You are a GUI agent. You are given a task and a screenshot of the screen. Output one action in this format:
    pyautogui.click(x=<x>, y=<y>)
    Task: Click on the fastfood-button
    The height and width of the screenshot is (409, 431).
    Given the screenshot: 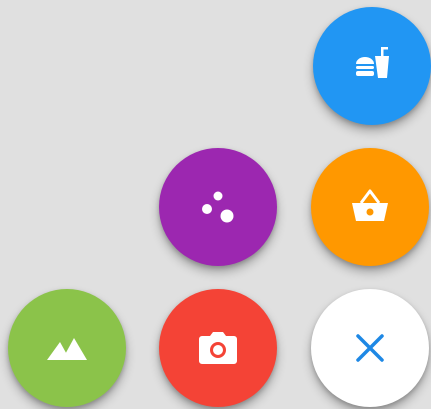 What is the action you would take?
    pyautogui.click(x=372, y=66)
    